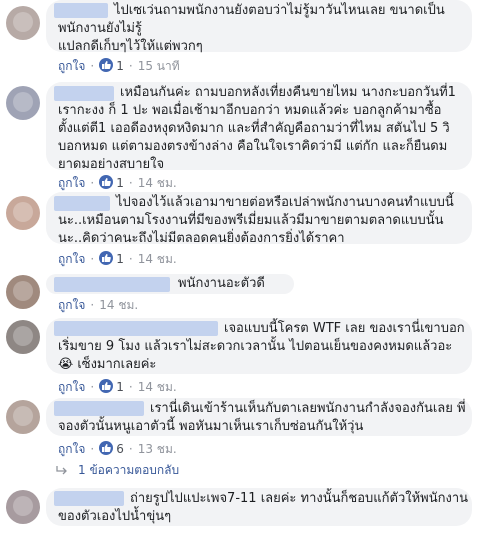  I want to click on like-count: 6, so click(120, 449).